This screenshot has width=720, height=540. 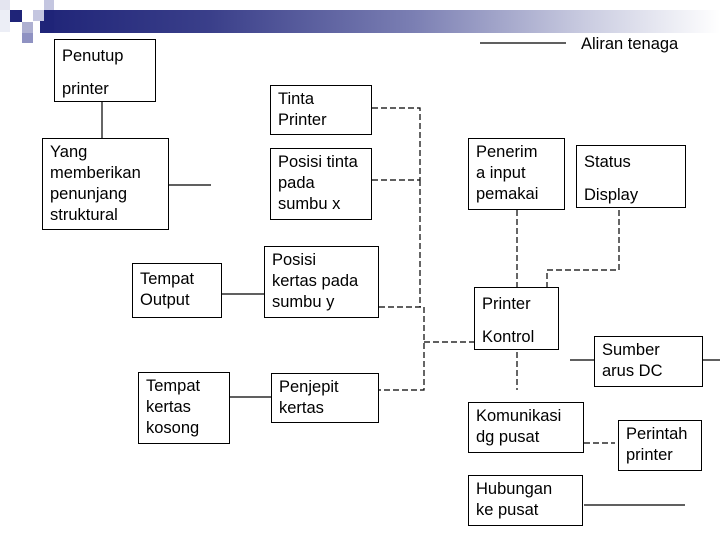 I want to click on legend-label-aliran-tenaga: Aliran tenaga, so click(x=630, y=44).